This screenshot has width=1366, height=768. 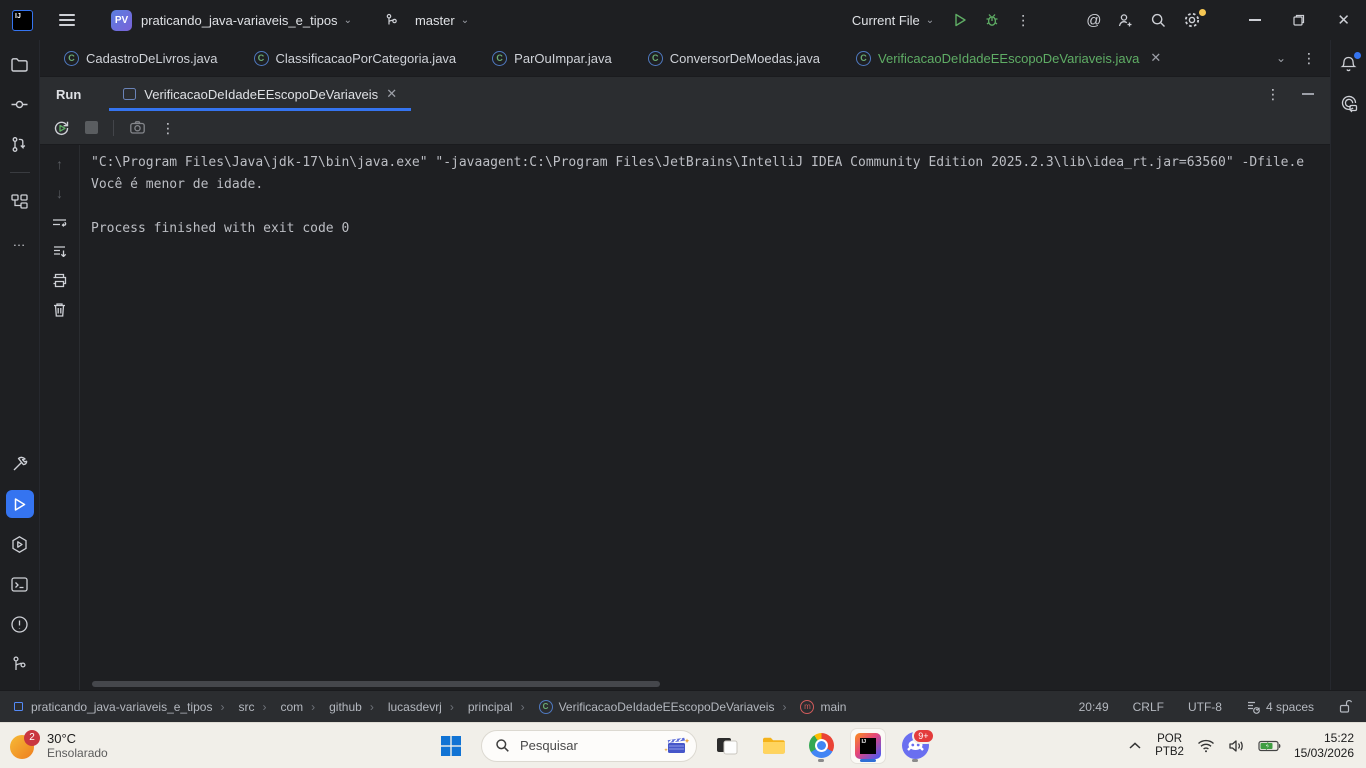 I want to click on add-user-button, so click(x=1125, y=20).